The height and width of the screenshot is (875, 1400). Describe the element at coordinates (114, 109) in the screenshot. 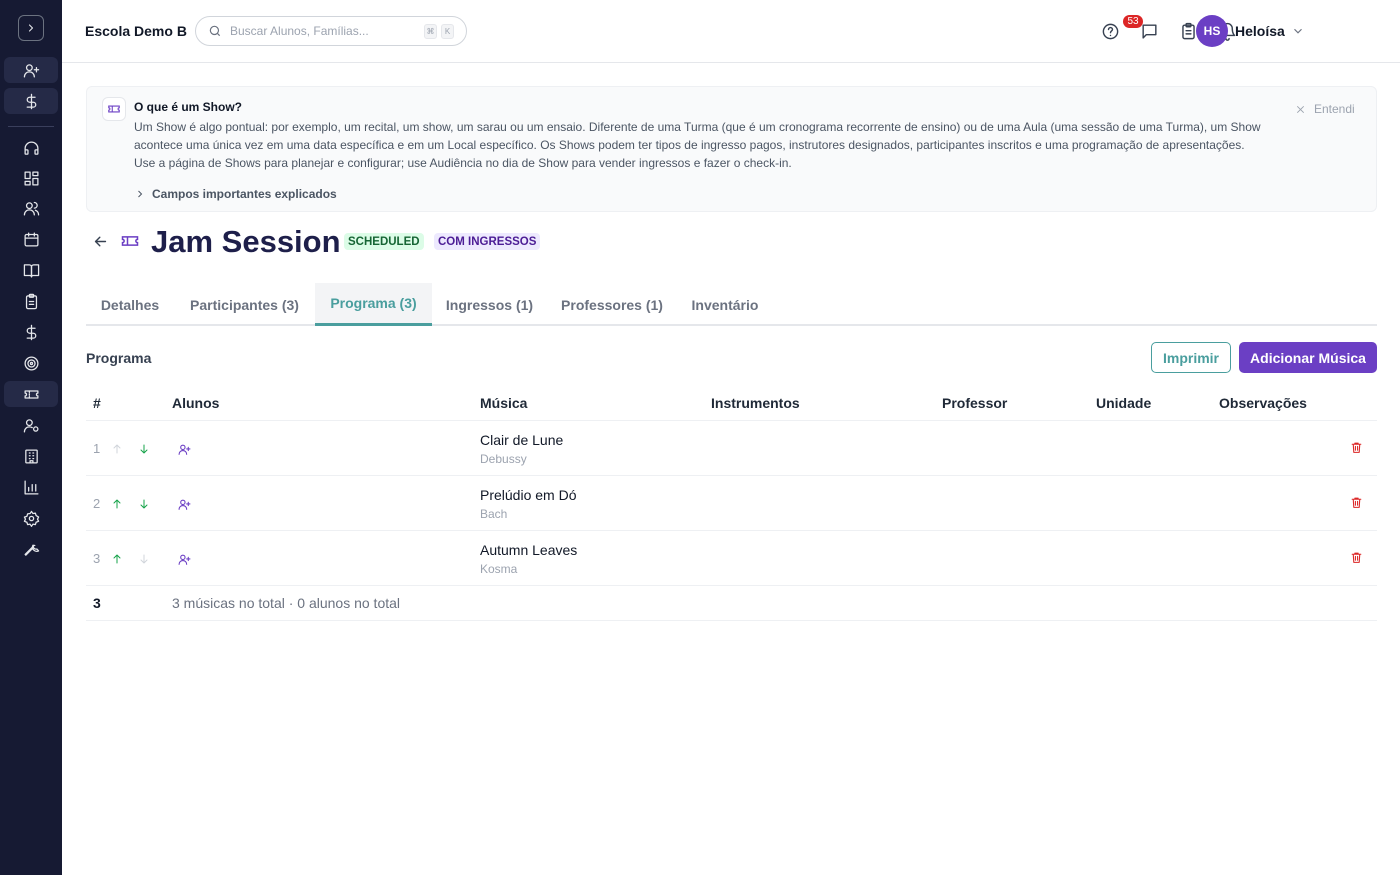

I see `banner-ticket-icon-box` at that location.